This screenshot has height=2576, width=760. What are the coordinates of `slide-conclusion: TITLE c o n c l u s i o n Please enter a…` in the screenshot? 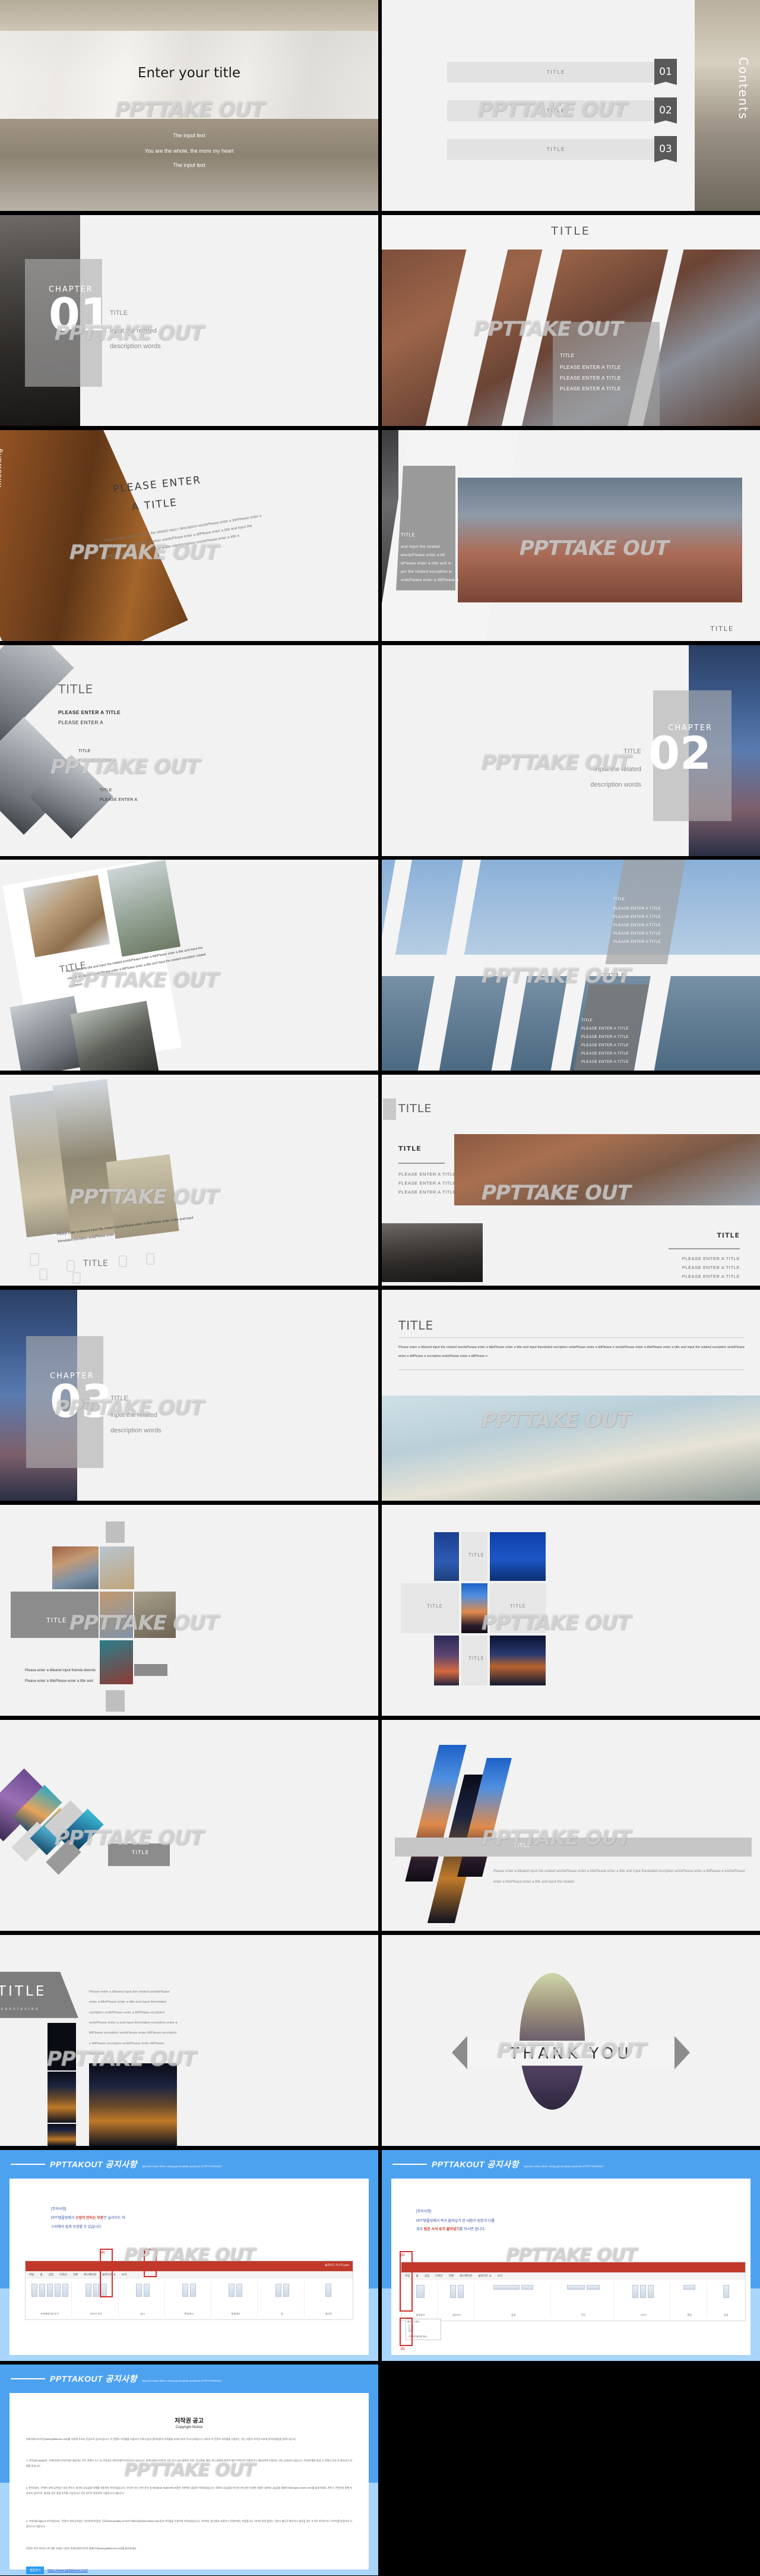 It's located at (189, 2040).